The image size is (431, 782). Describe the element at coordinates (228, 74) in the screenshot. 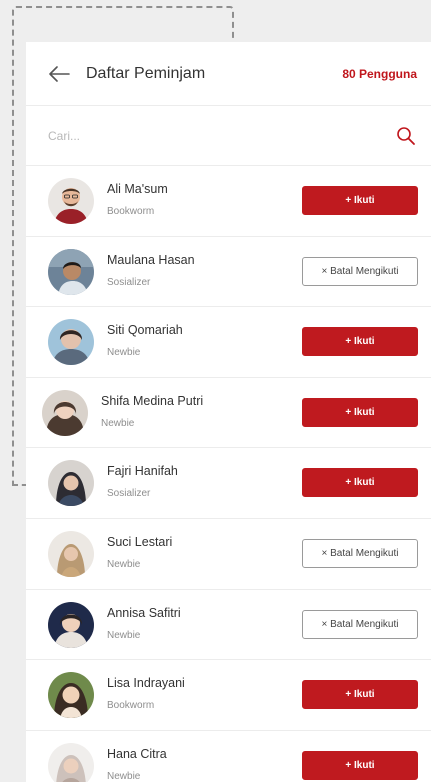

I see `app-header: Daftar Peminjam 80 Pengguna` at that location.